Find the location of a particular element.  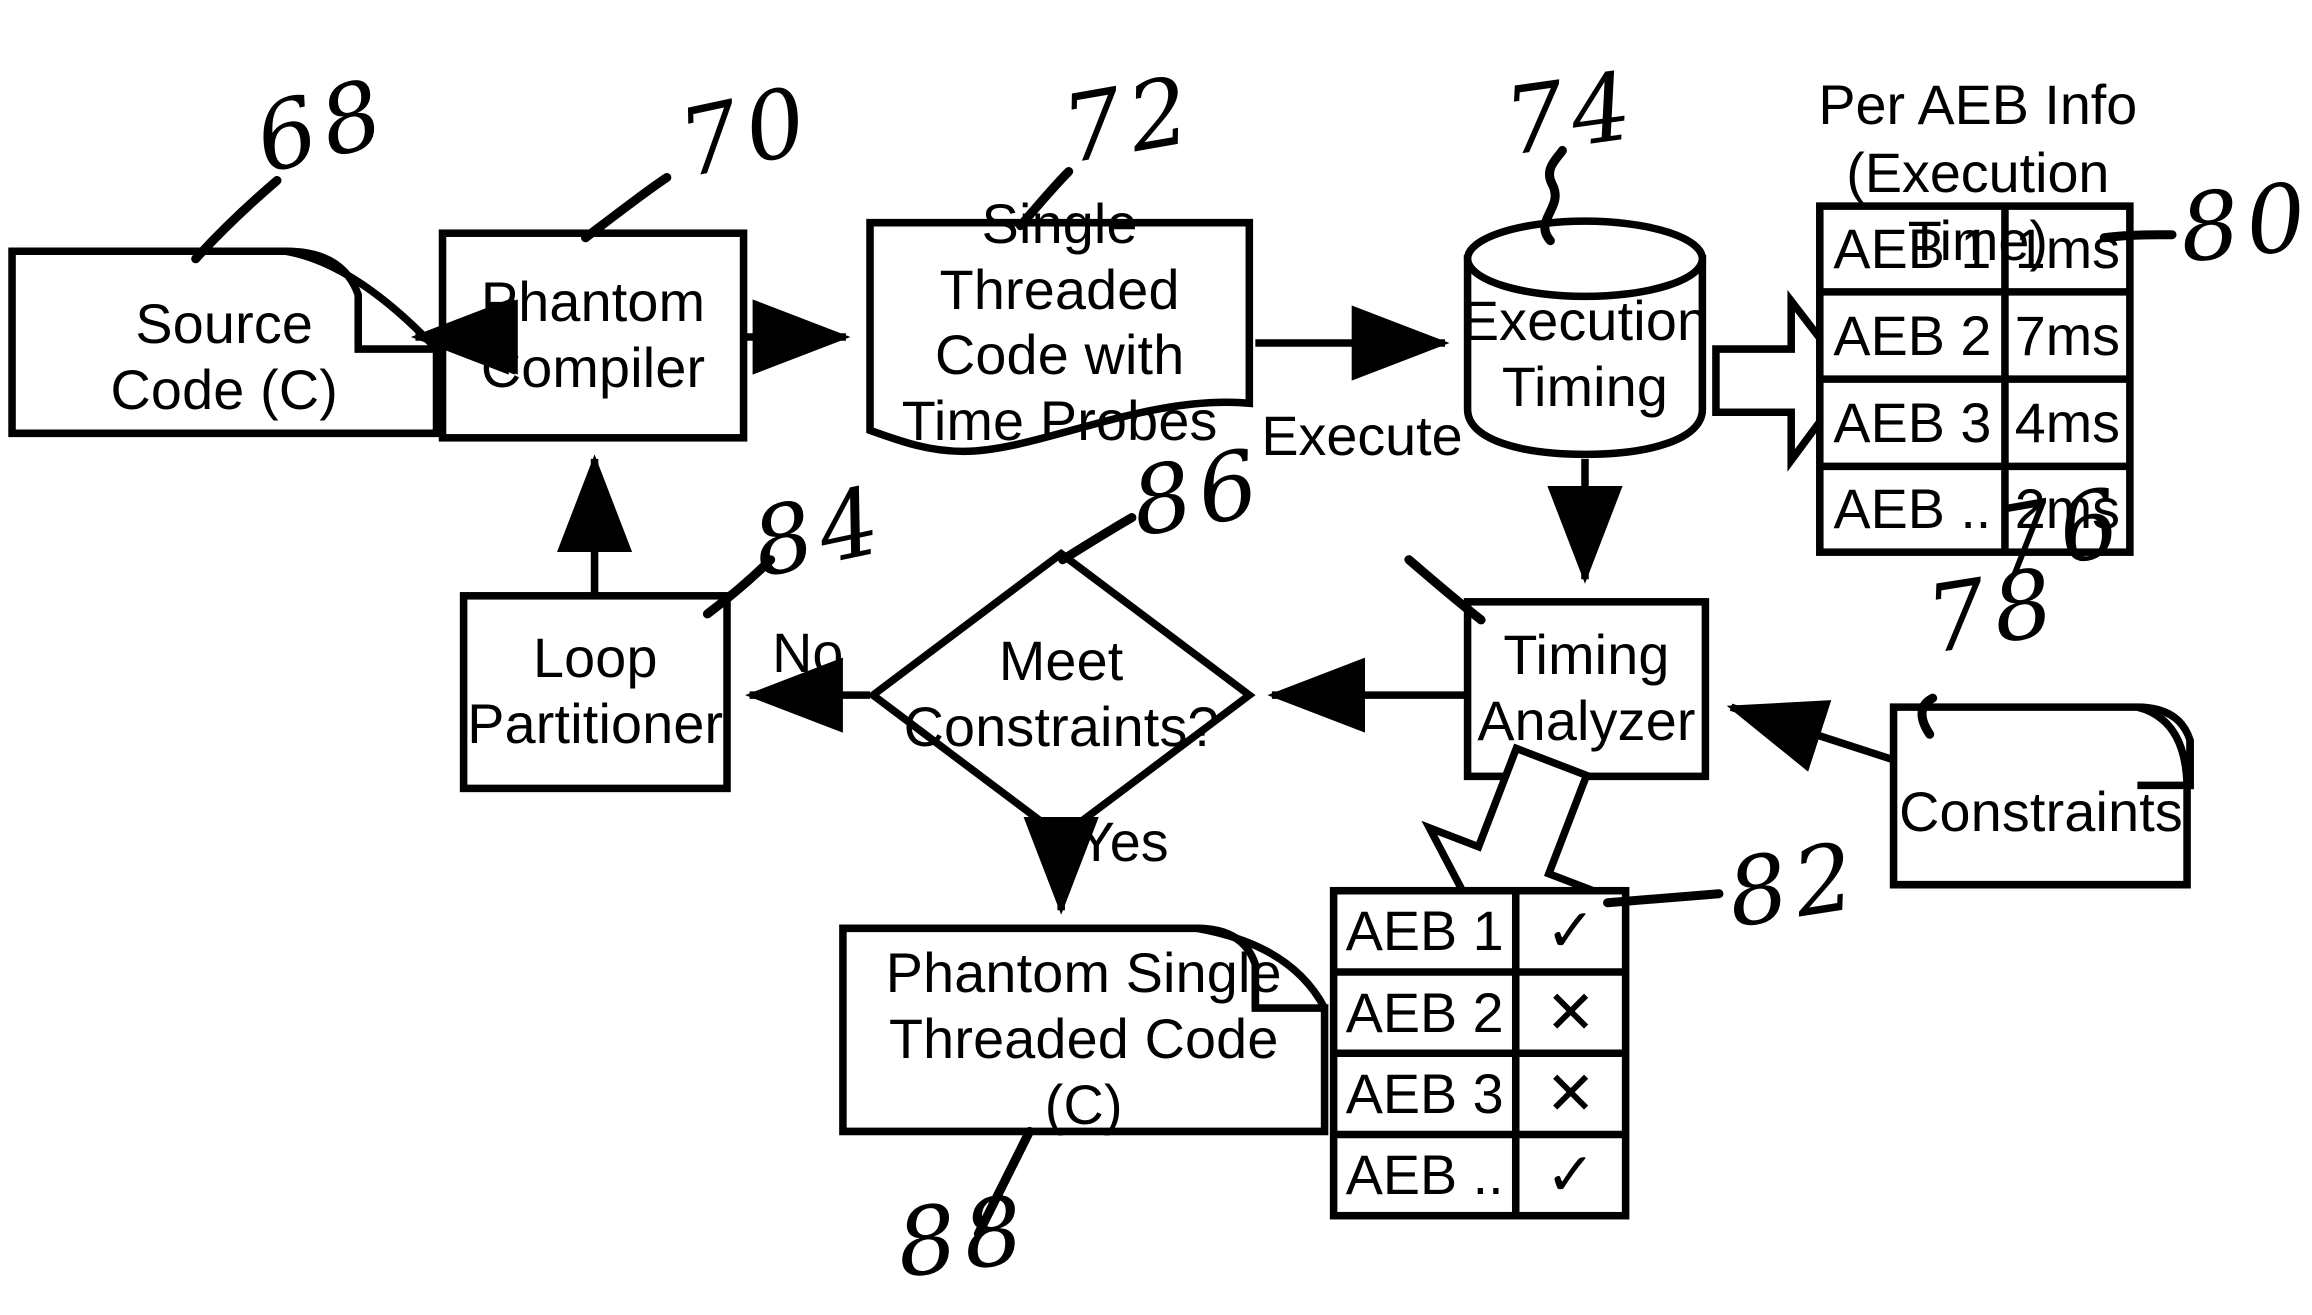

aeb-result-row-3-name: AEB 3 is located at coordinates (1424, 1093).